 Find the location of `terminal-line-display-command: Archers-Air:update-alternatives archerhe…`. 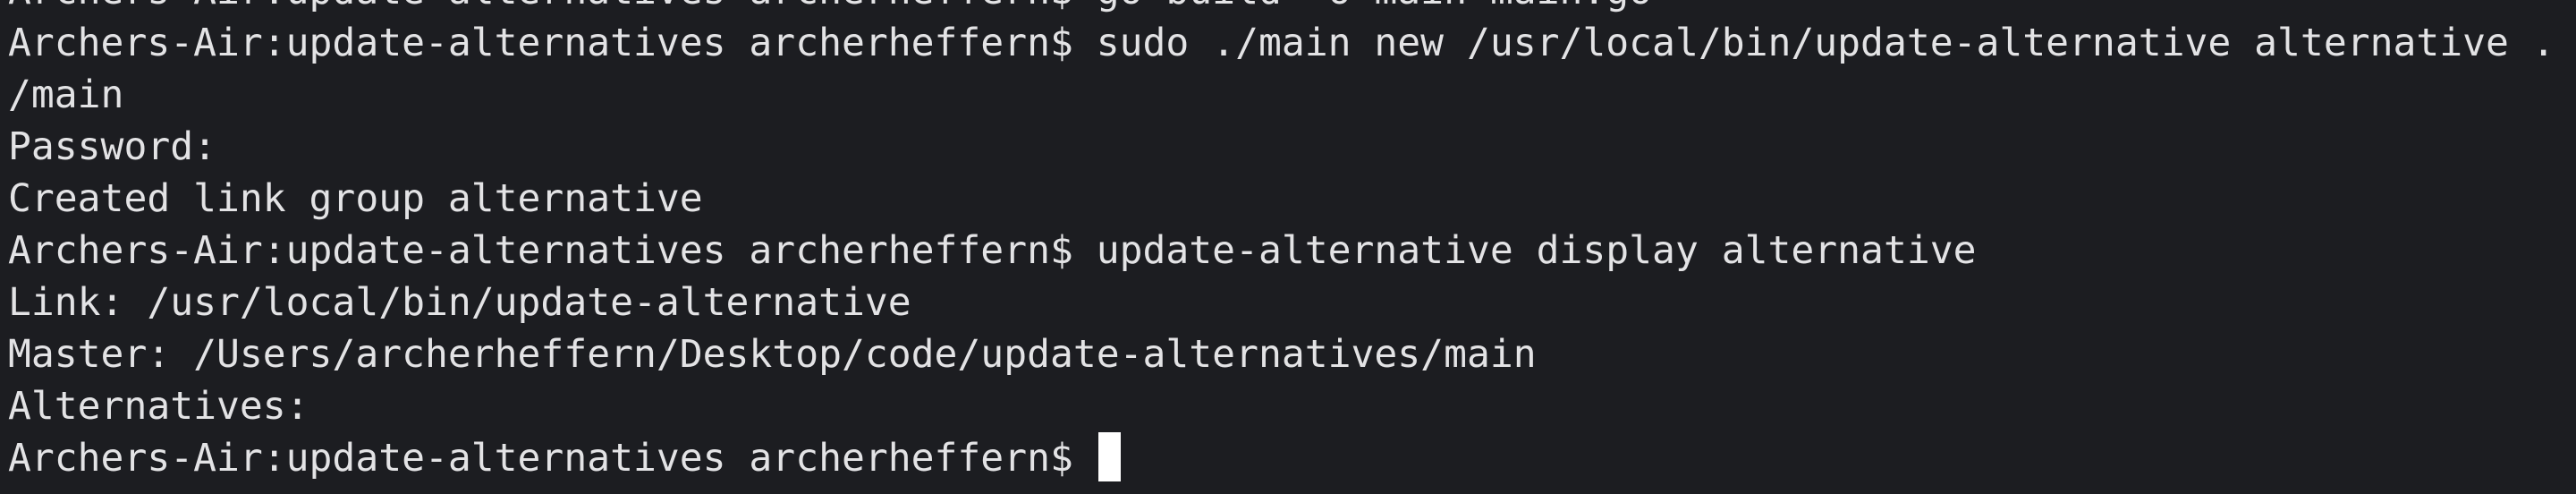

terminal-line-display-command: Archers-Air:update-alternatives archerhe… is located at coordinates (992, 251).